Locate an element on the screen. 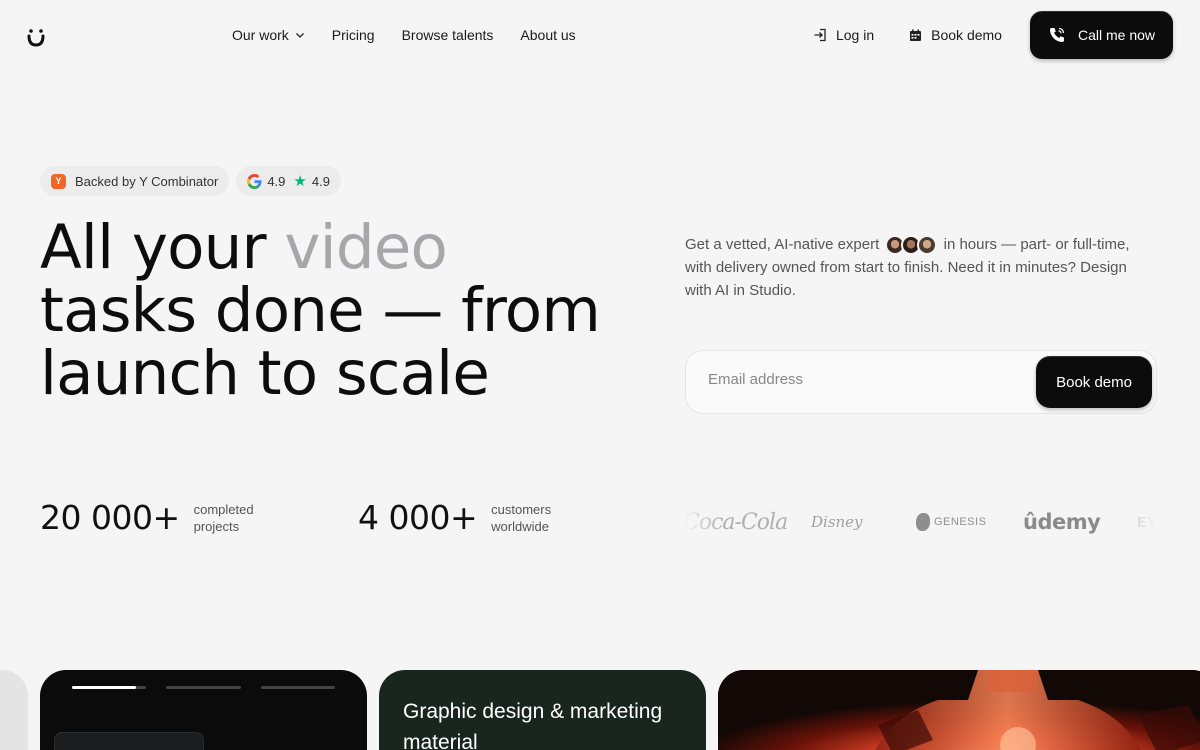  google-icon is located at coordinates (254, 181).